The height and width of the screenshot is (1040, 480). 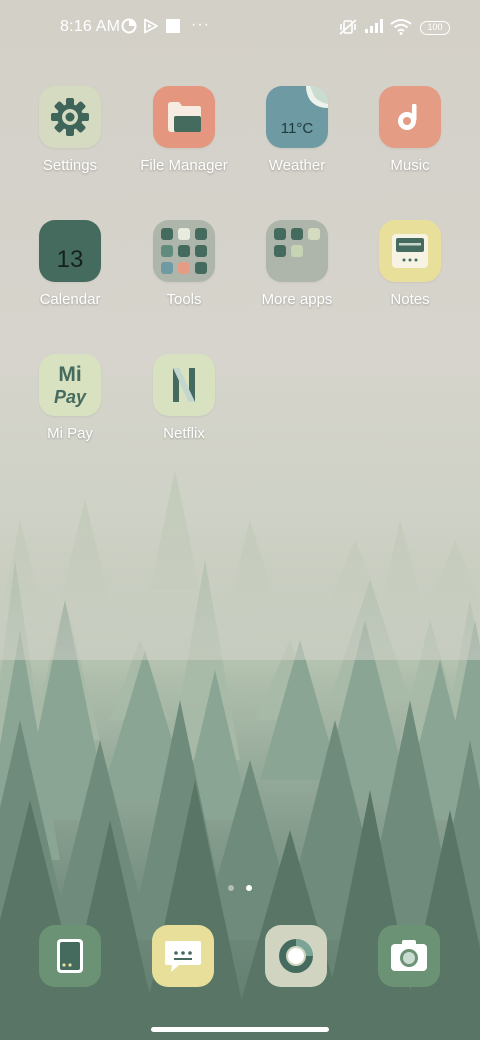 I want to click on app-label: Tools, so click(x=184, y=299).